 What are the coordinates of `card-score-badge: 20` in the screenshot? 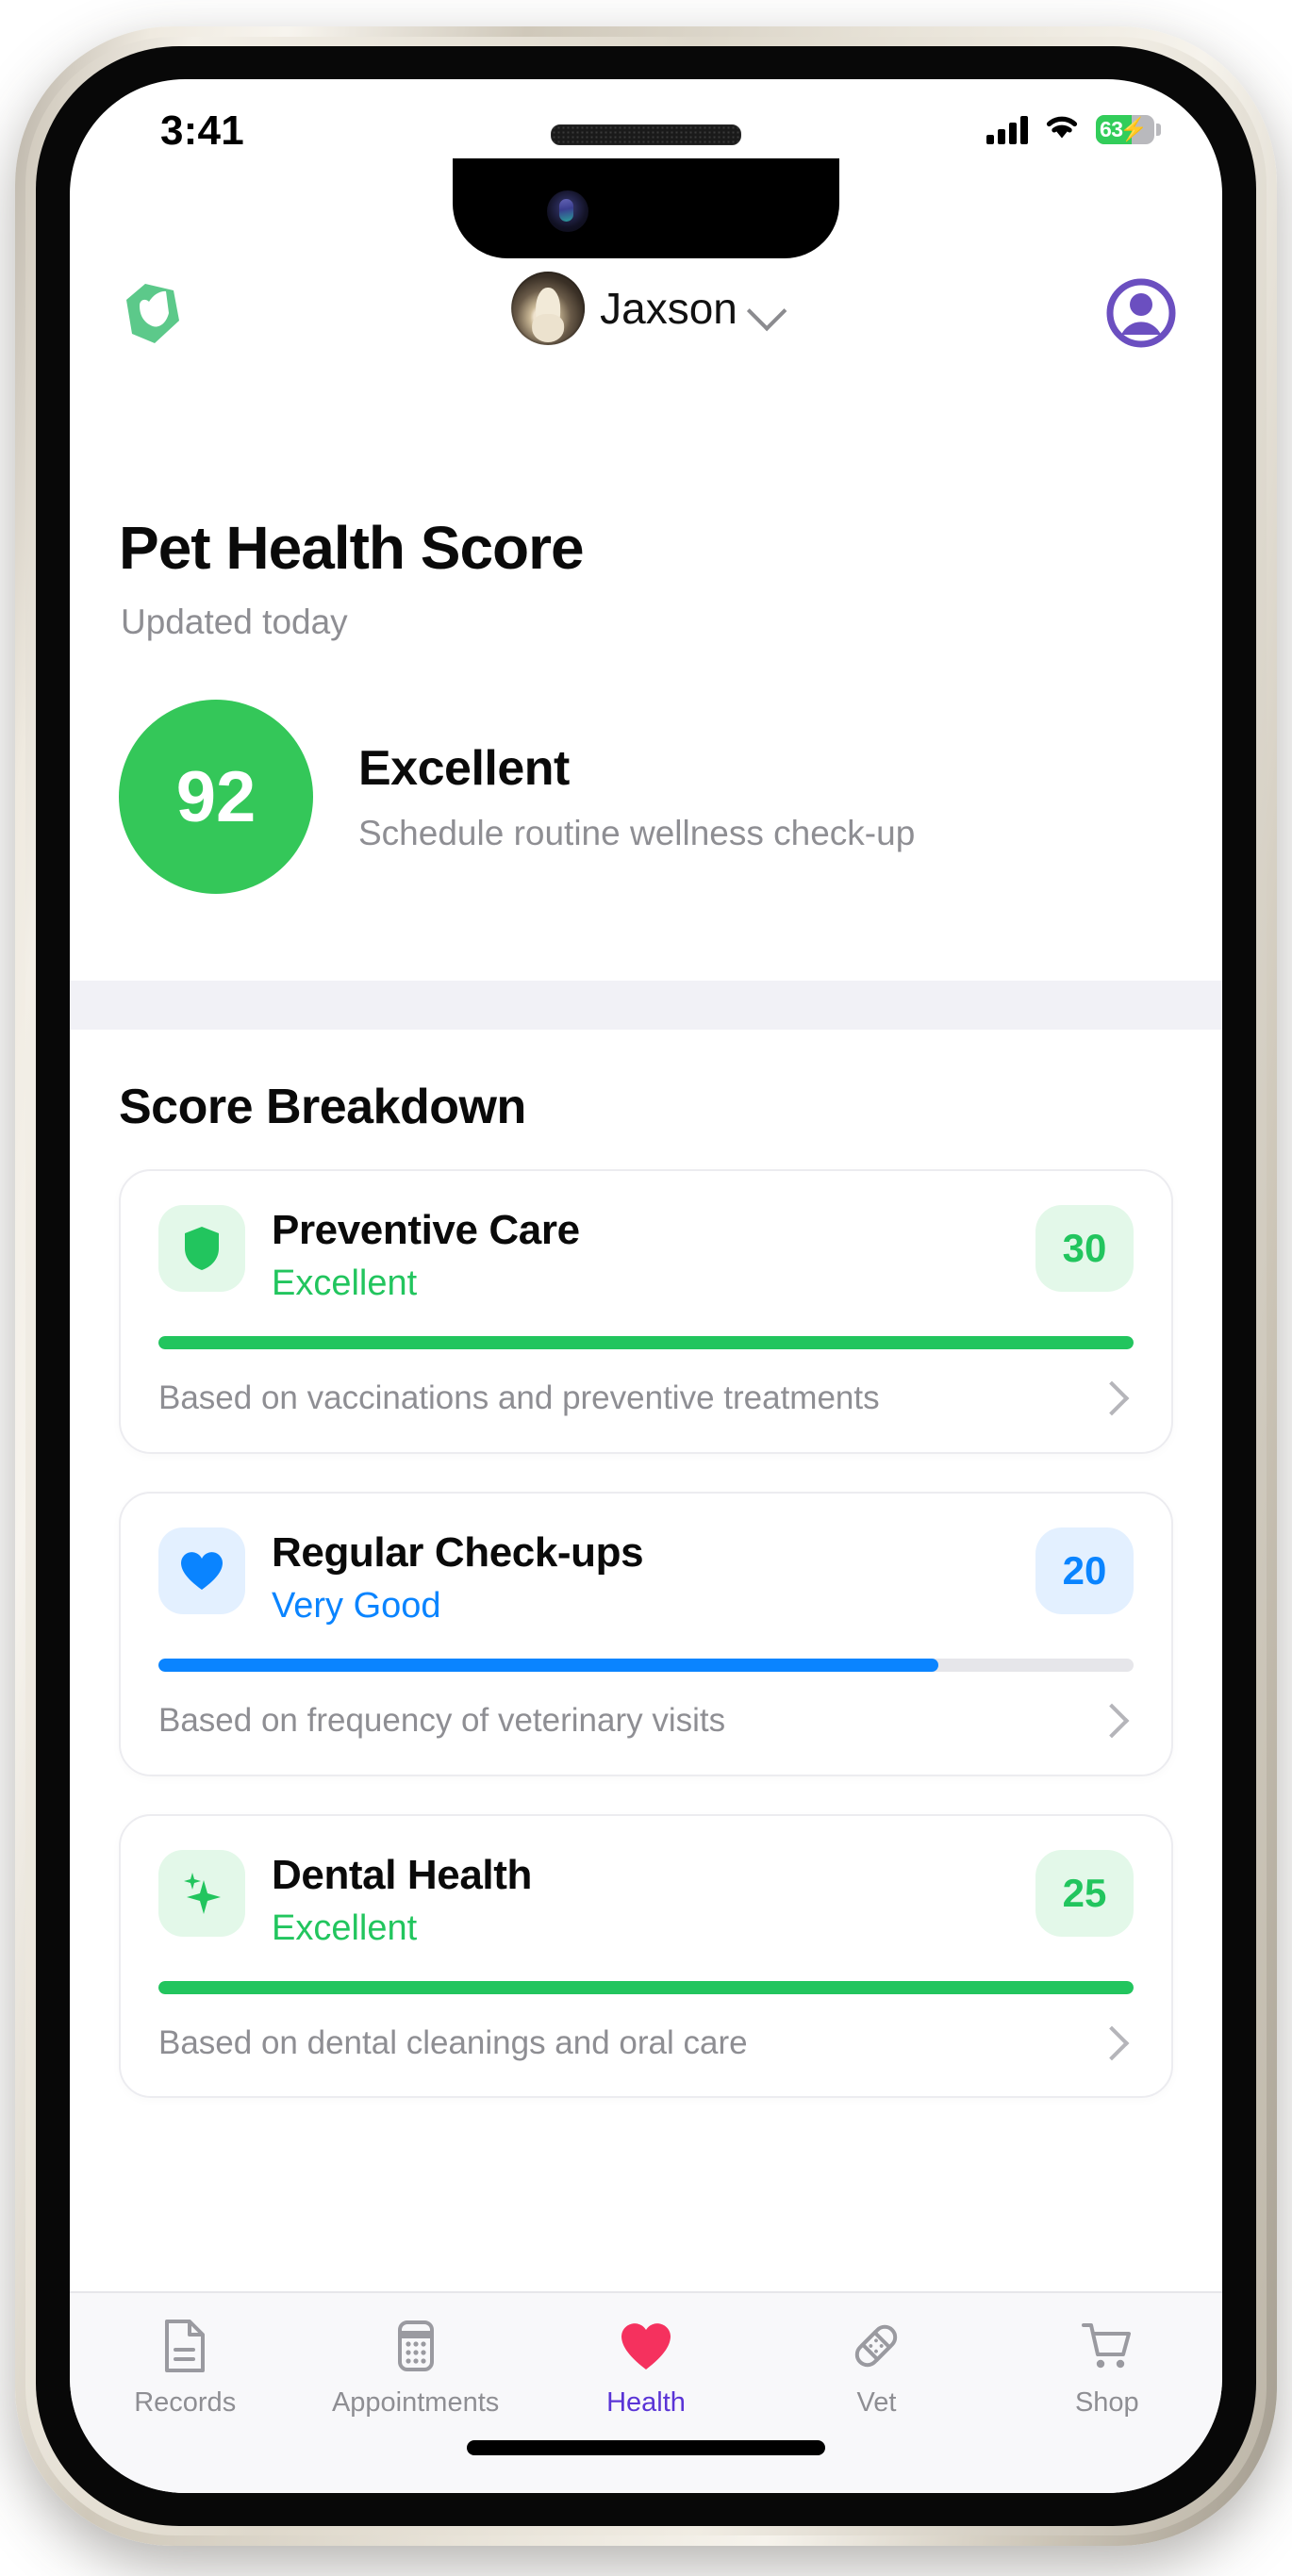 It's located at (1084, 1570).